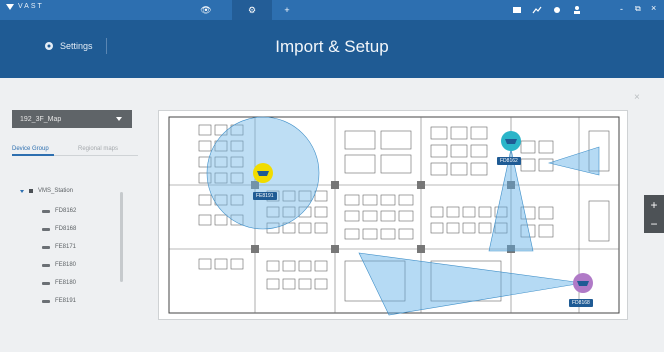 Image resolution: width=664 pixels, height=352 pixels. Describe the element at coordinates (41, 119) in the screenshot. I see `map-select-value: 192_3F_Map` at that location.